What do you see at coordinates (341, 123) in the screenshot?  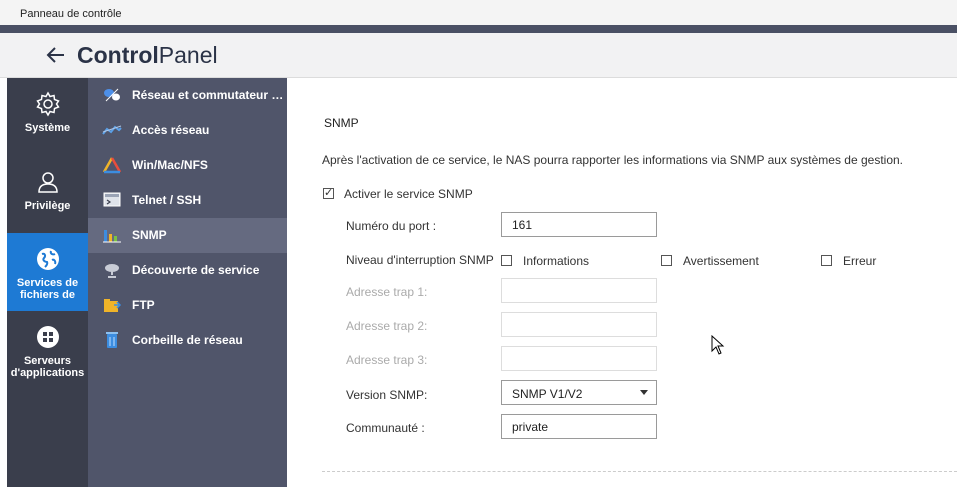 I see `section-title: SNMP` at bounding box center [341, 123].